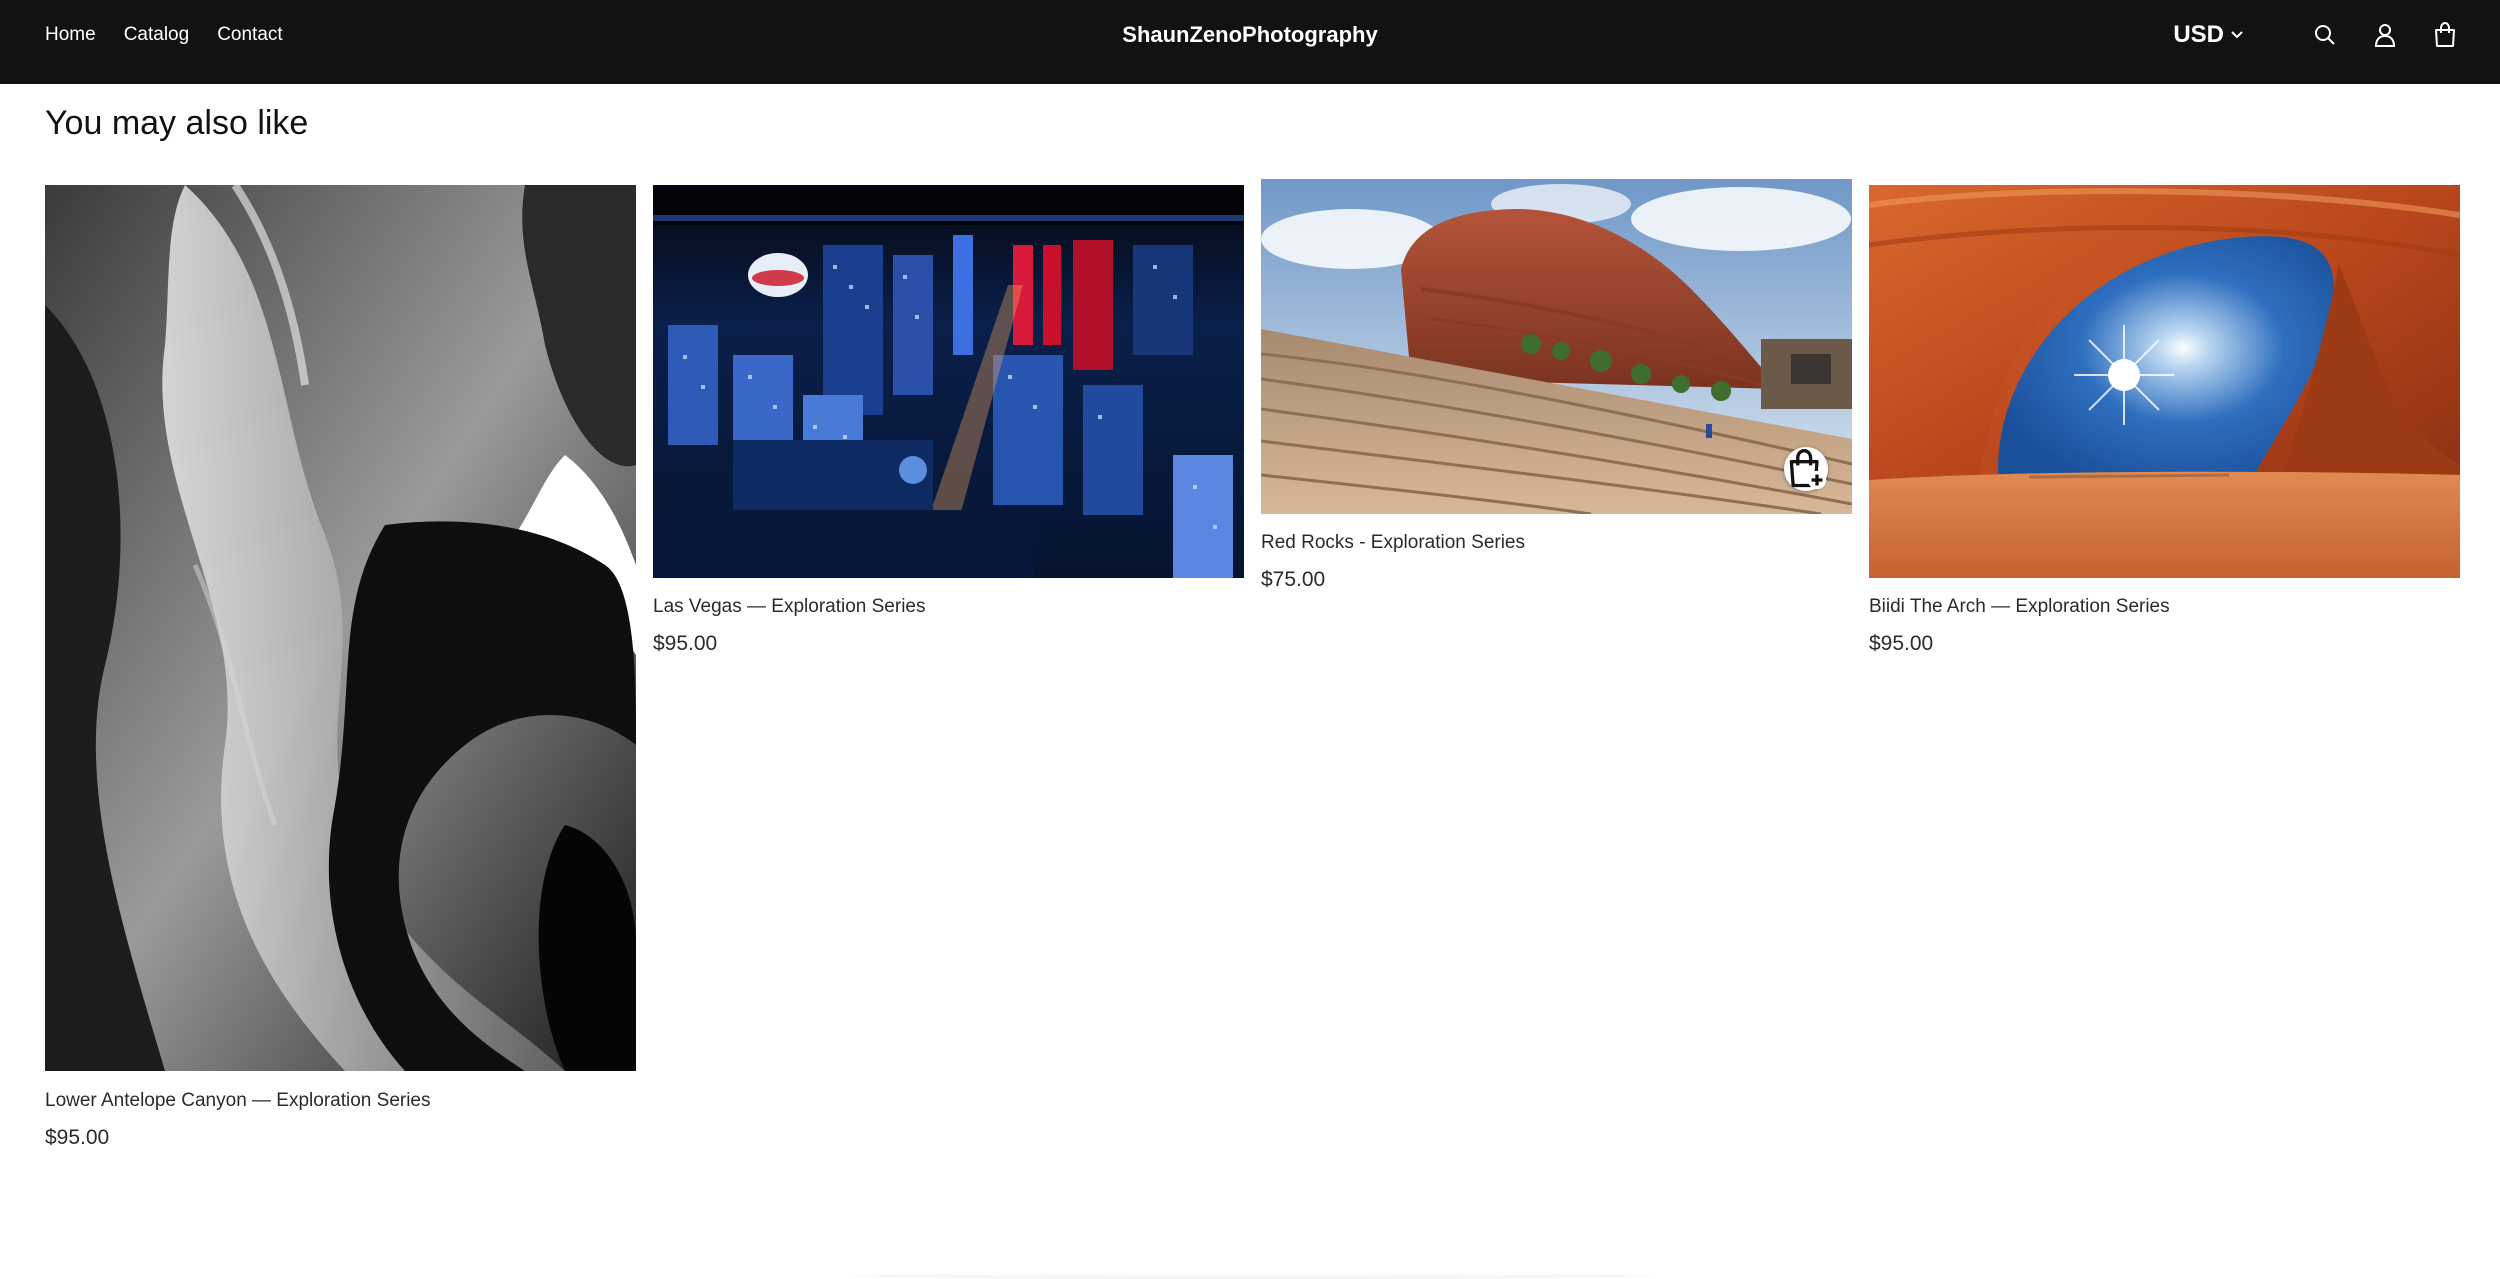  I want to click on currency-selector: USD, so click(2208, 35).